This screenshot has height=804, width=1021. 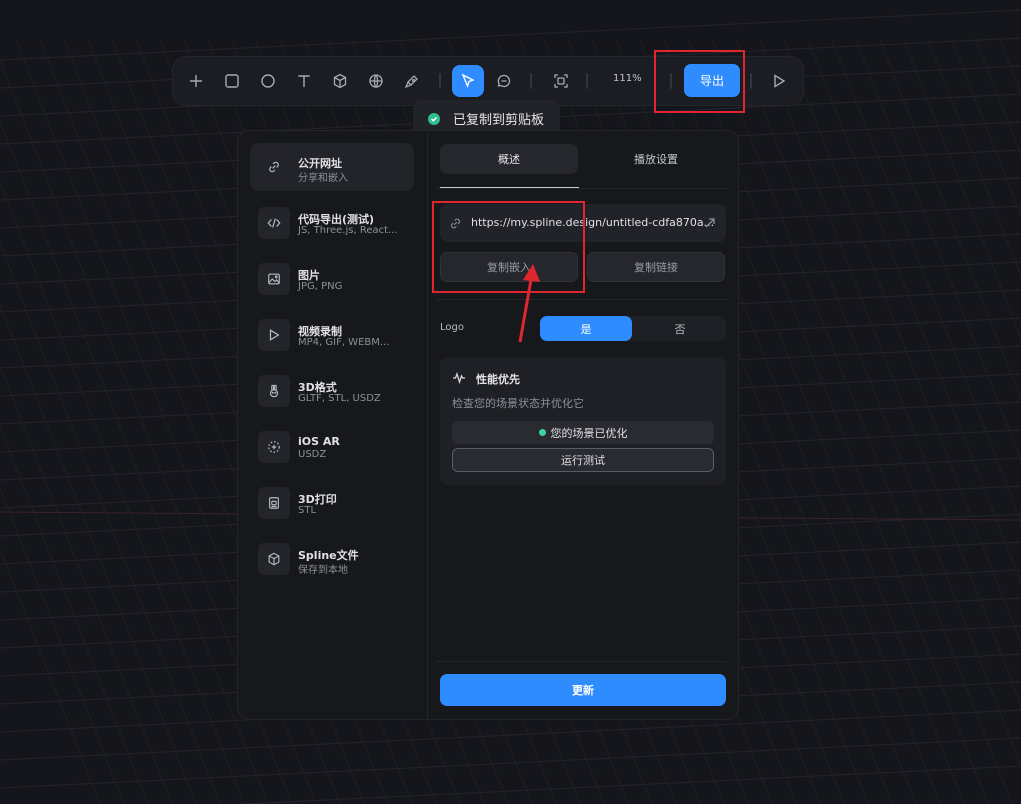 I want to click on sidebar-item-3d-formats: 3D格式 GLTF, STL, USDZ, so click(x=332, y=391).